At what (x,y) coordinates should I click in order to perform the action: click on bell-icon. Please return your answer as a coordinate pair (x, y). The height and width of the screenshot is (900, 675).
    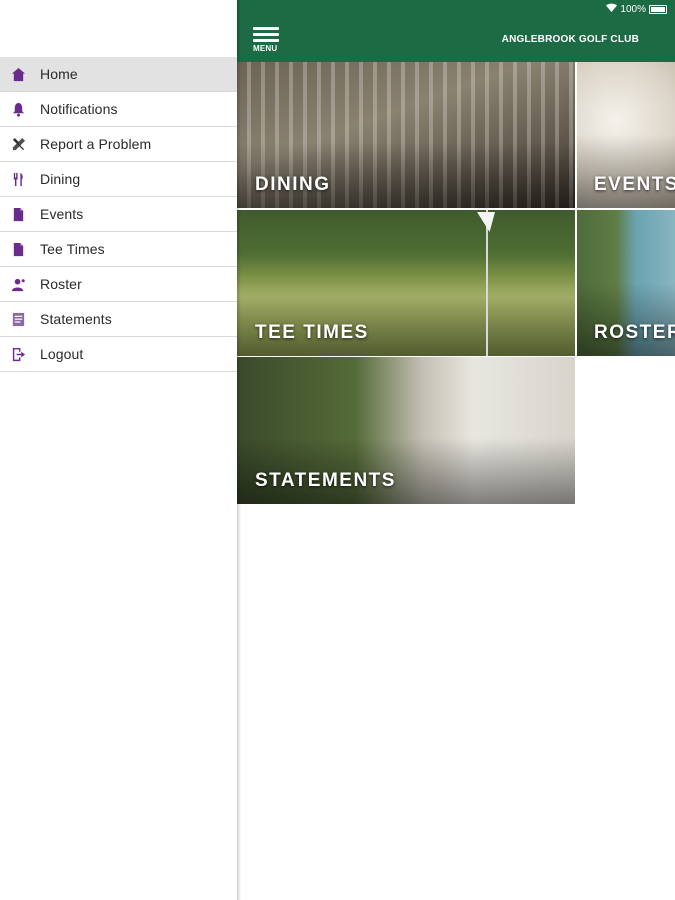
    Looking at the image, I should click on (18, 109).